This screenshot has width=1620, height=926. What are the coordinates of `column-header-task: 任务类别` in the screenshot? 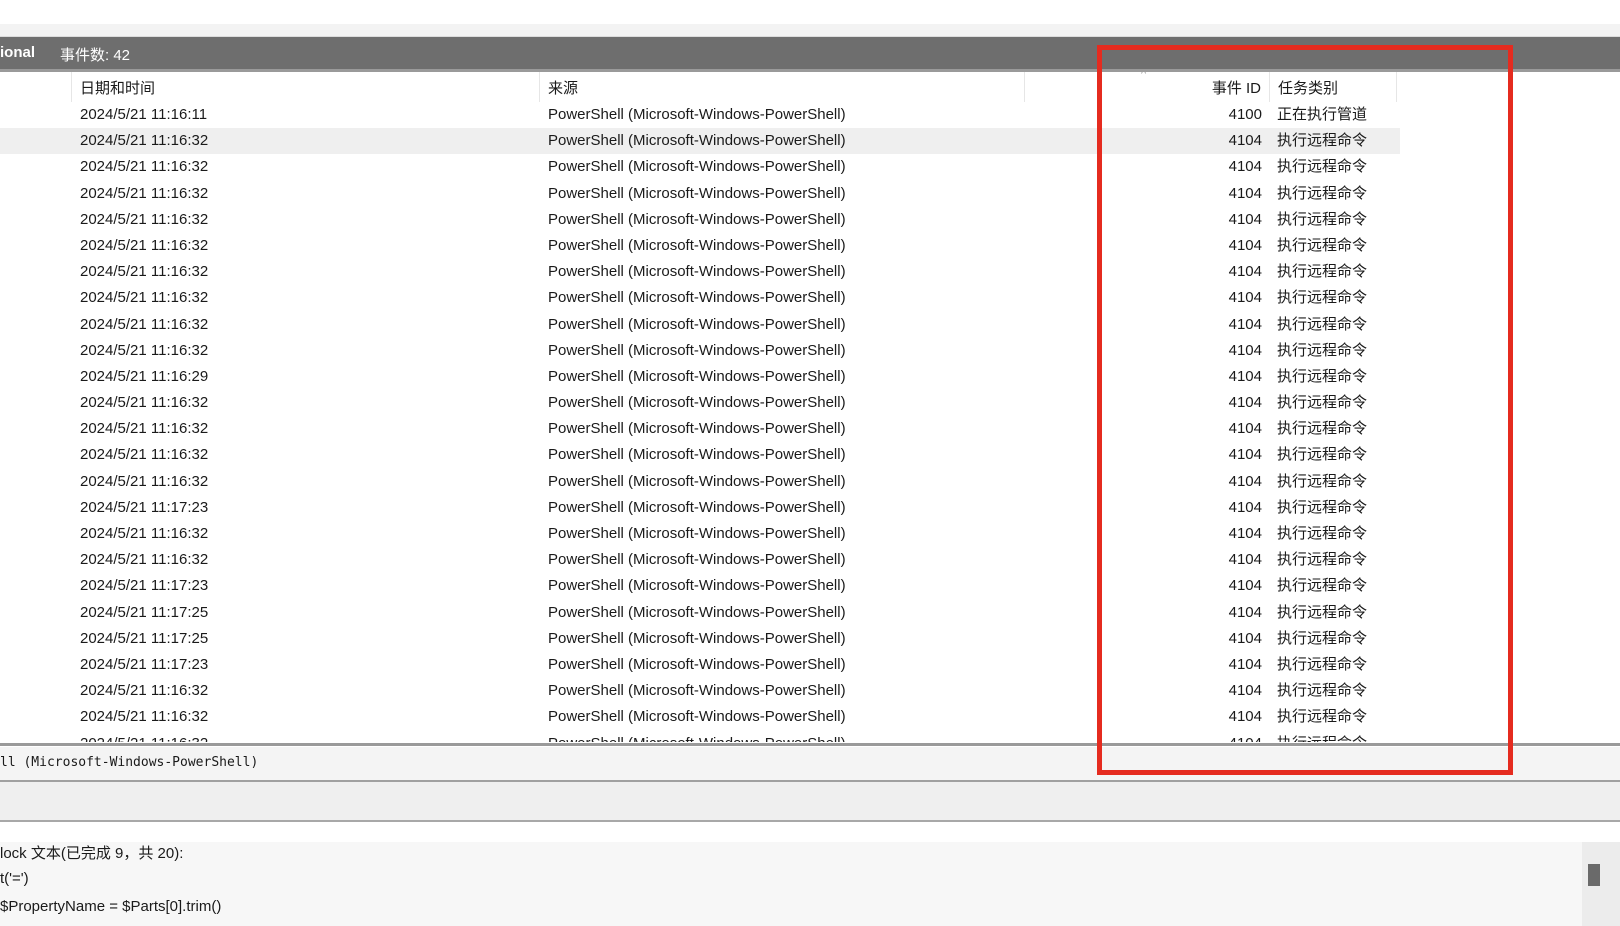 It's located at (1333, 87).